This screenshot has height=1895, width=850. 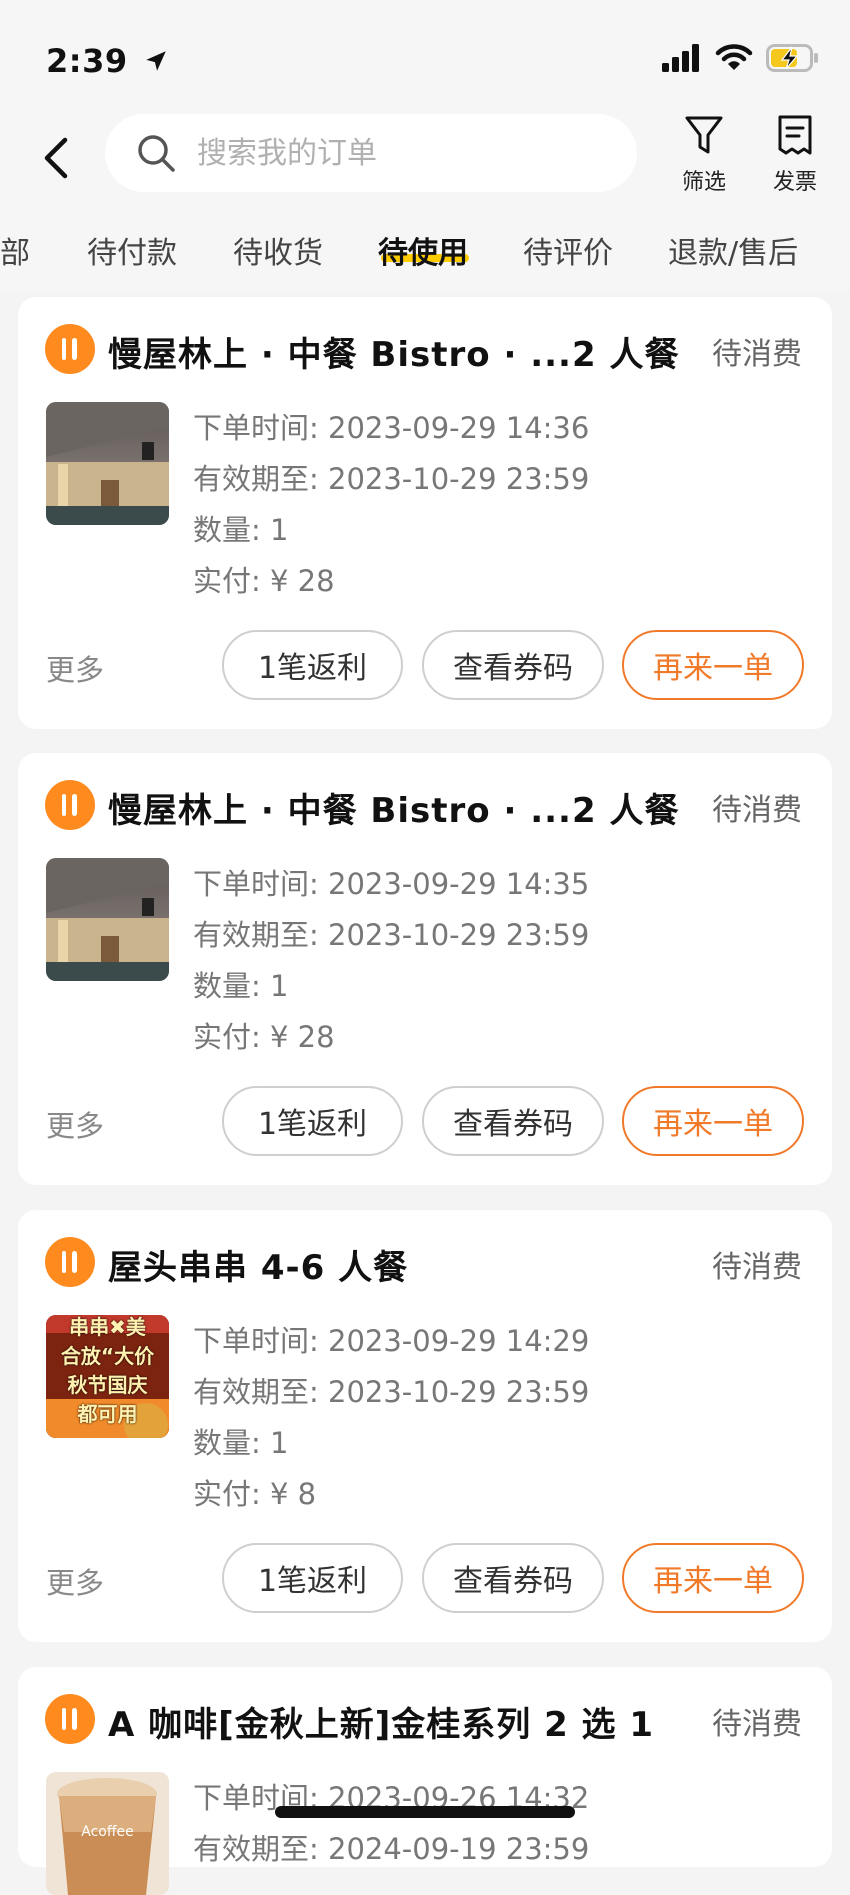 What do you see at coordinates (255, 1494) in the screenshot?
I see `paid-amount: 实付: ¥ 8` at bounding box center [255, 1494].